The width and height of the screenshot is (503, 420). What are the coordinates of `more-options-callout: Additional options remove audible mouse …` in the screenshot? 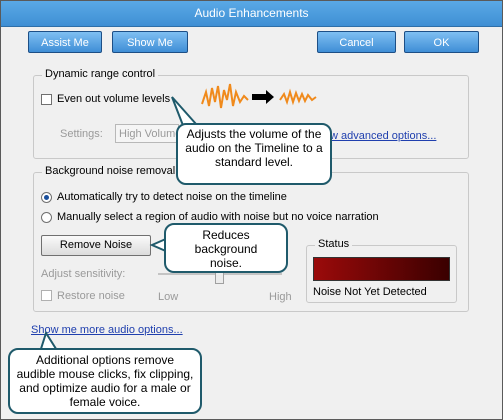 It's located at (105, 381).